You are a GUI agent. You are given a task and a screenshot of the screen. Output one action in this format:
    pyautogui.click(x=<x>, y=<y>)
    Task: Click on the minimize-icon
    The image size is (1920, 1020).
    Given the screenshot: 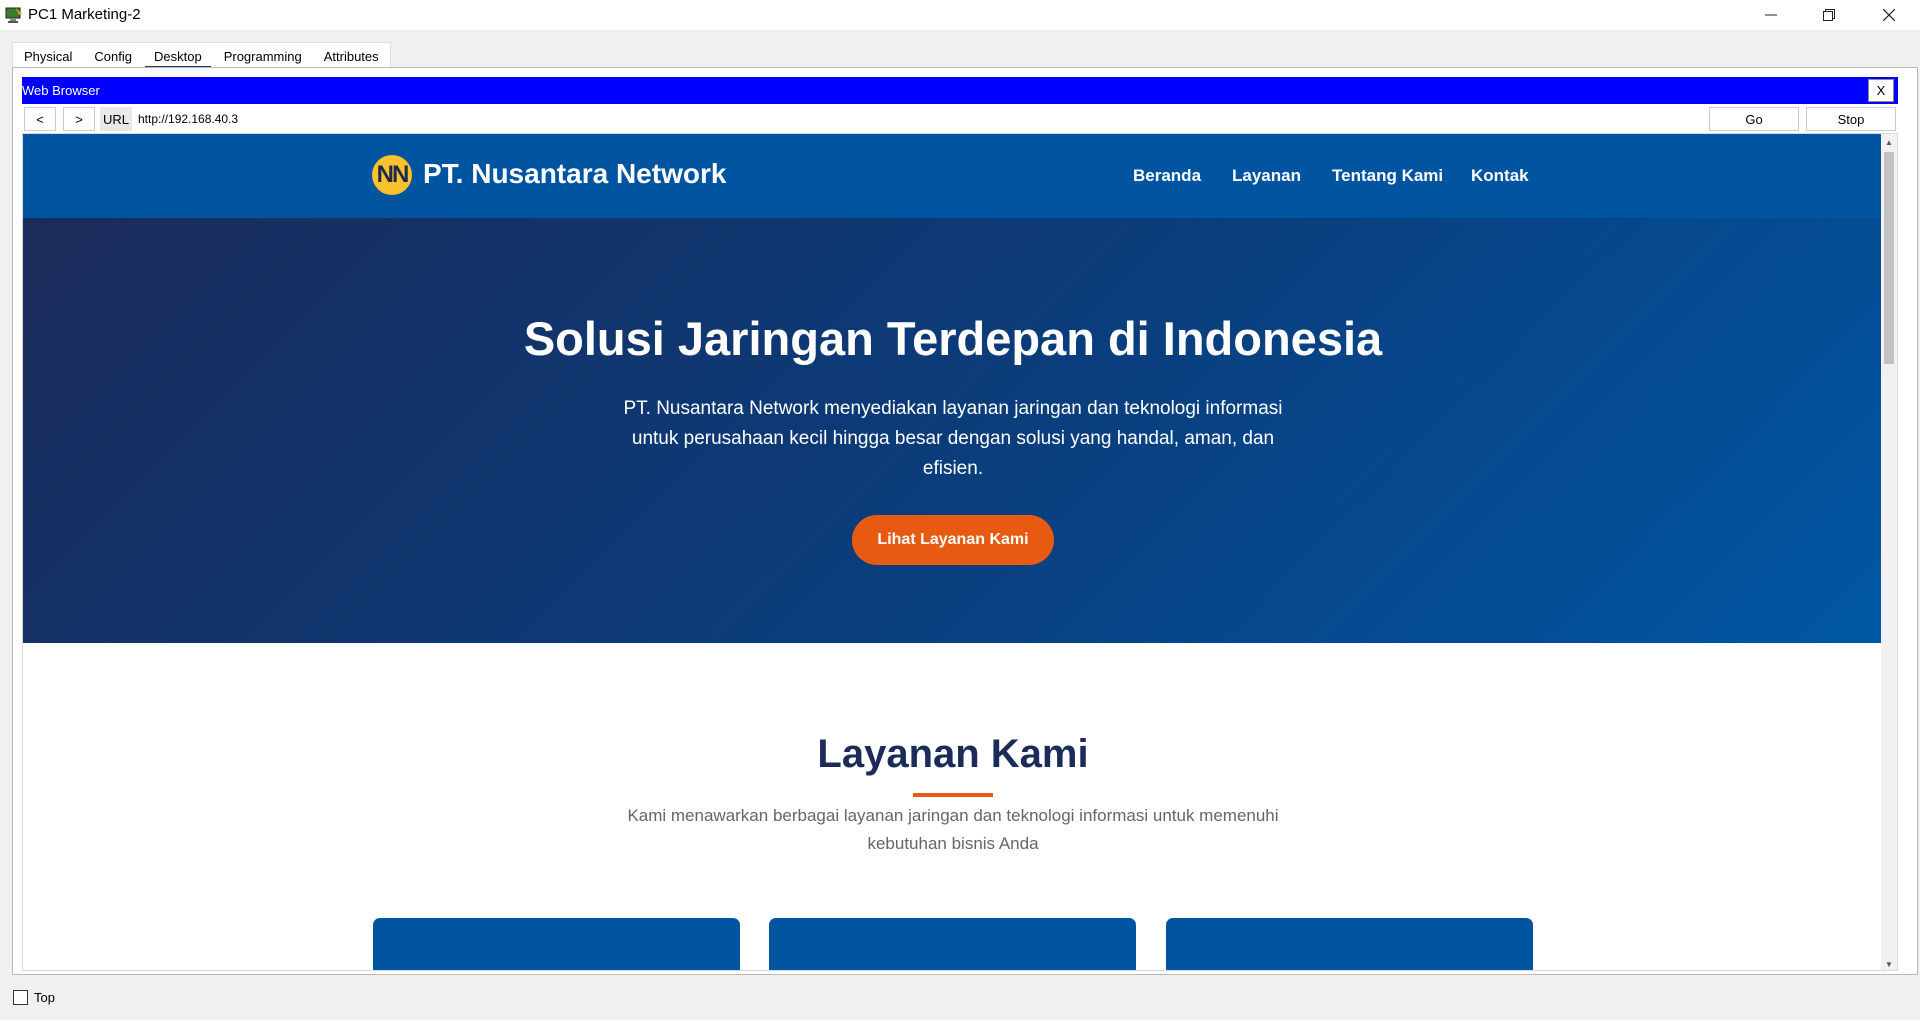 What is the action you would take?
    pyautogui.click(x=1771, y=15)
    